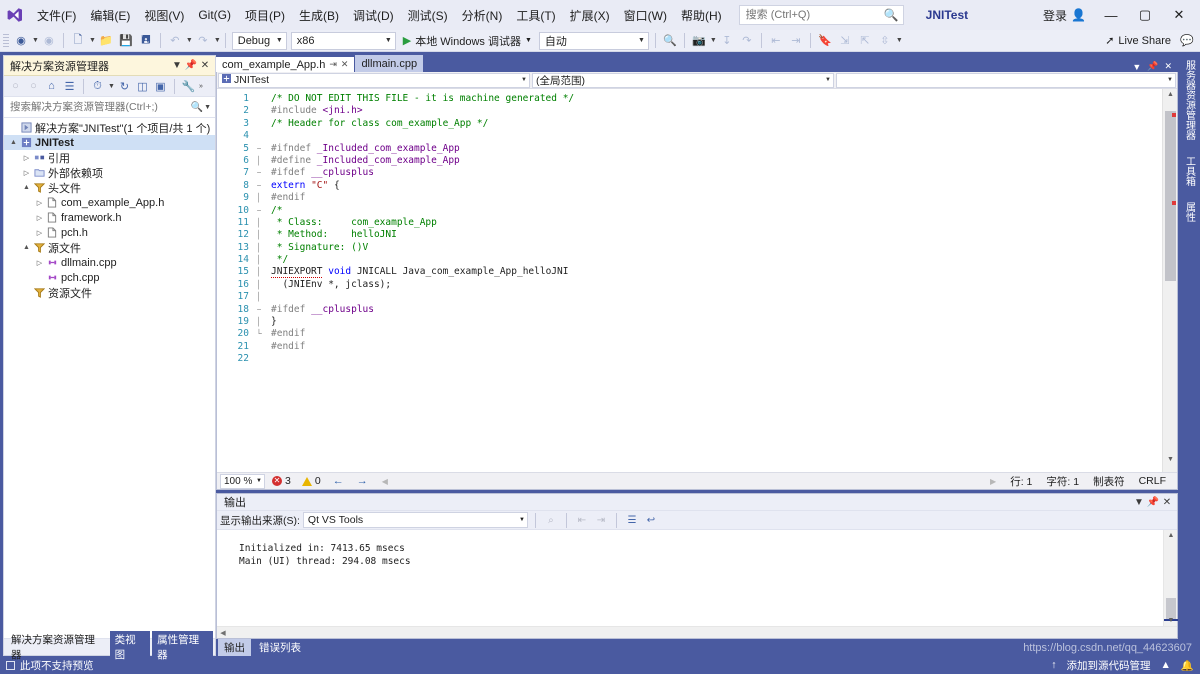 The image size is (1200, 674). Describe the element at coordinates (382, 481) in the screenshot. I see `hscroll-left-icon: ◀` at that location.